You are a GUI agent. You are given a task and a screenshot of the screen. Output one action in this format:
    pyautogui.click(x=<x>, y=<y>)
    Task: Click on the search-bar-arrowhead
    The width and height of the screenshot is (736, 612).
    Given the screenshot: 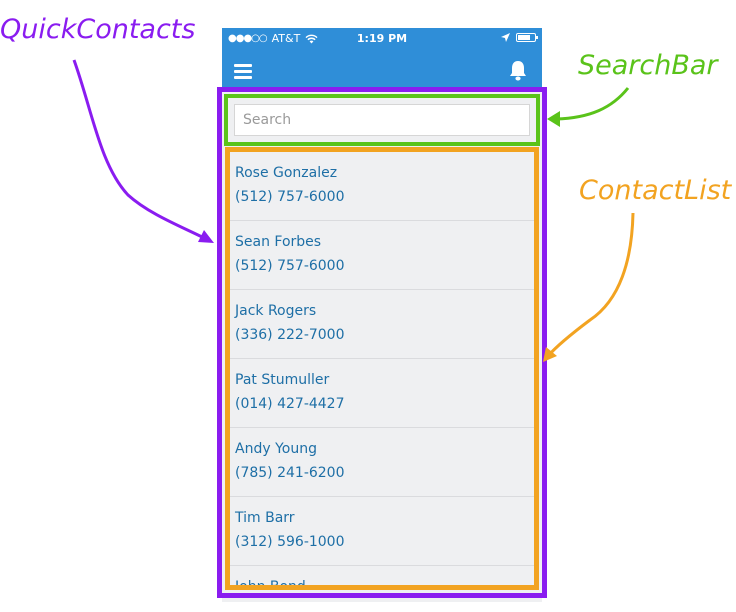 What is the action you would take?
    pyautogui.click(x=553, y=119)
    